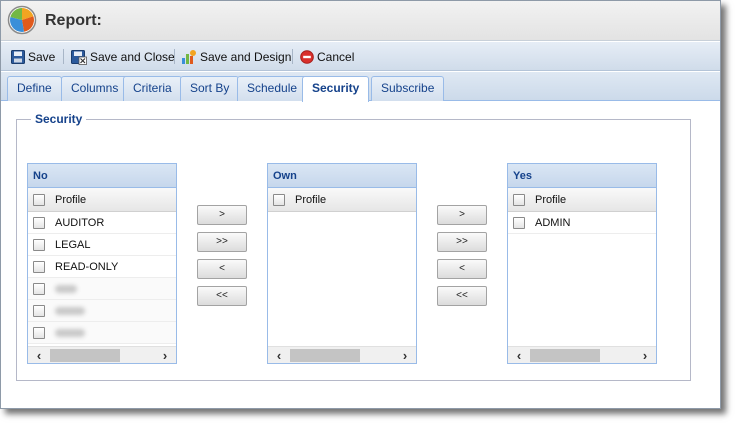  What do you see at coordinates (79, 57) in the screenshot?
I see `floppy-disk-close-icon` at bounding box center [79, 57].